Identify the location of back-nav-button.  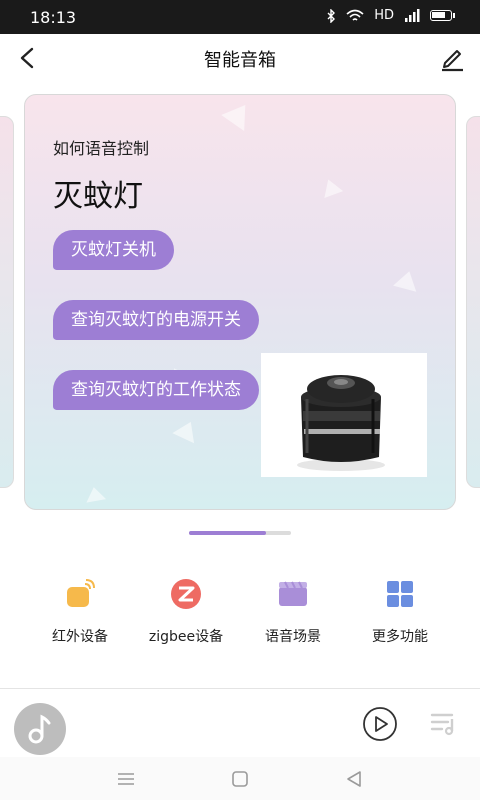
(354, 779).